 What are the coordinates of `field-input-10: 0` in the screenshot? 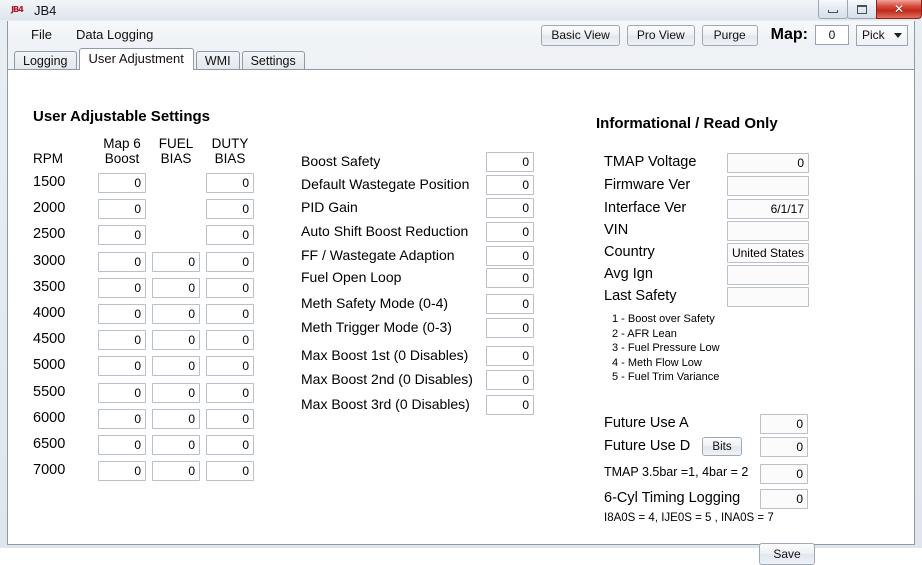 It's located at (510, 405).